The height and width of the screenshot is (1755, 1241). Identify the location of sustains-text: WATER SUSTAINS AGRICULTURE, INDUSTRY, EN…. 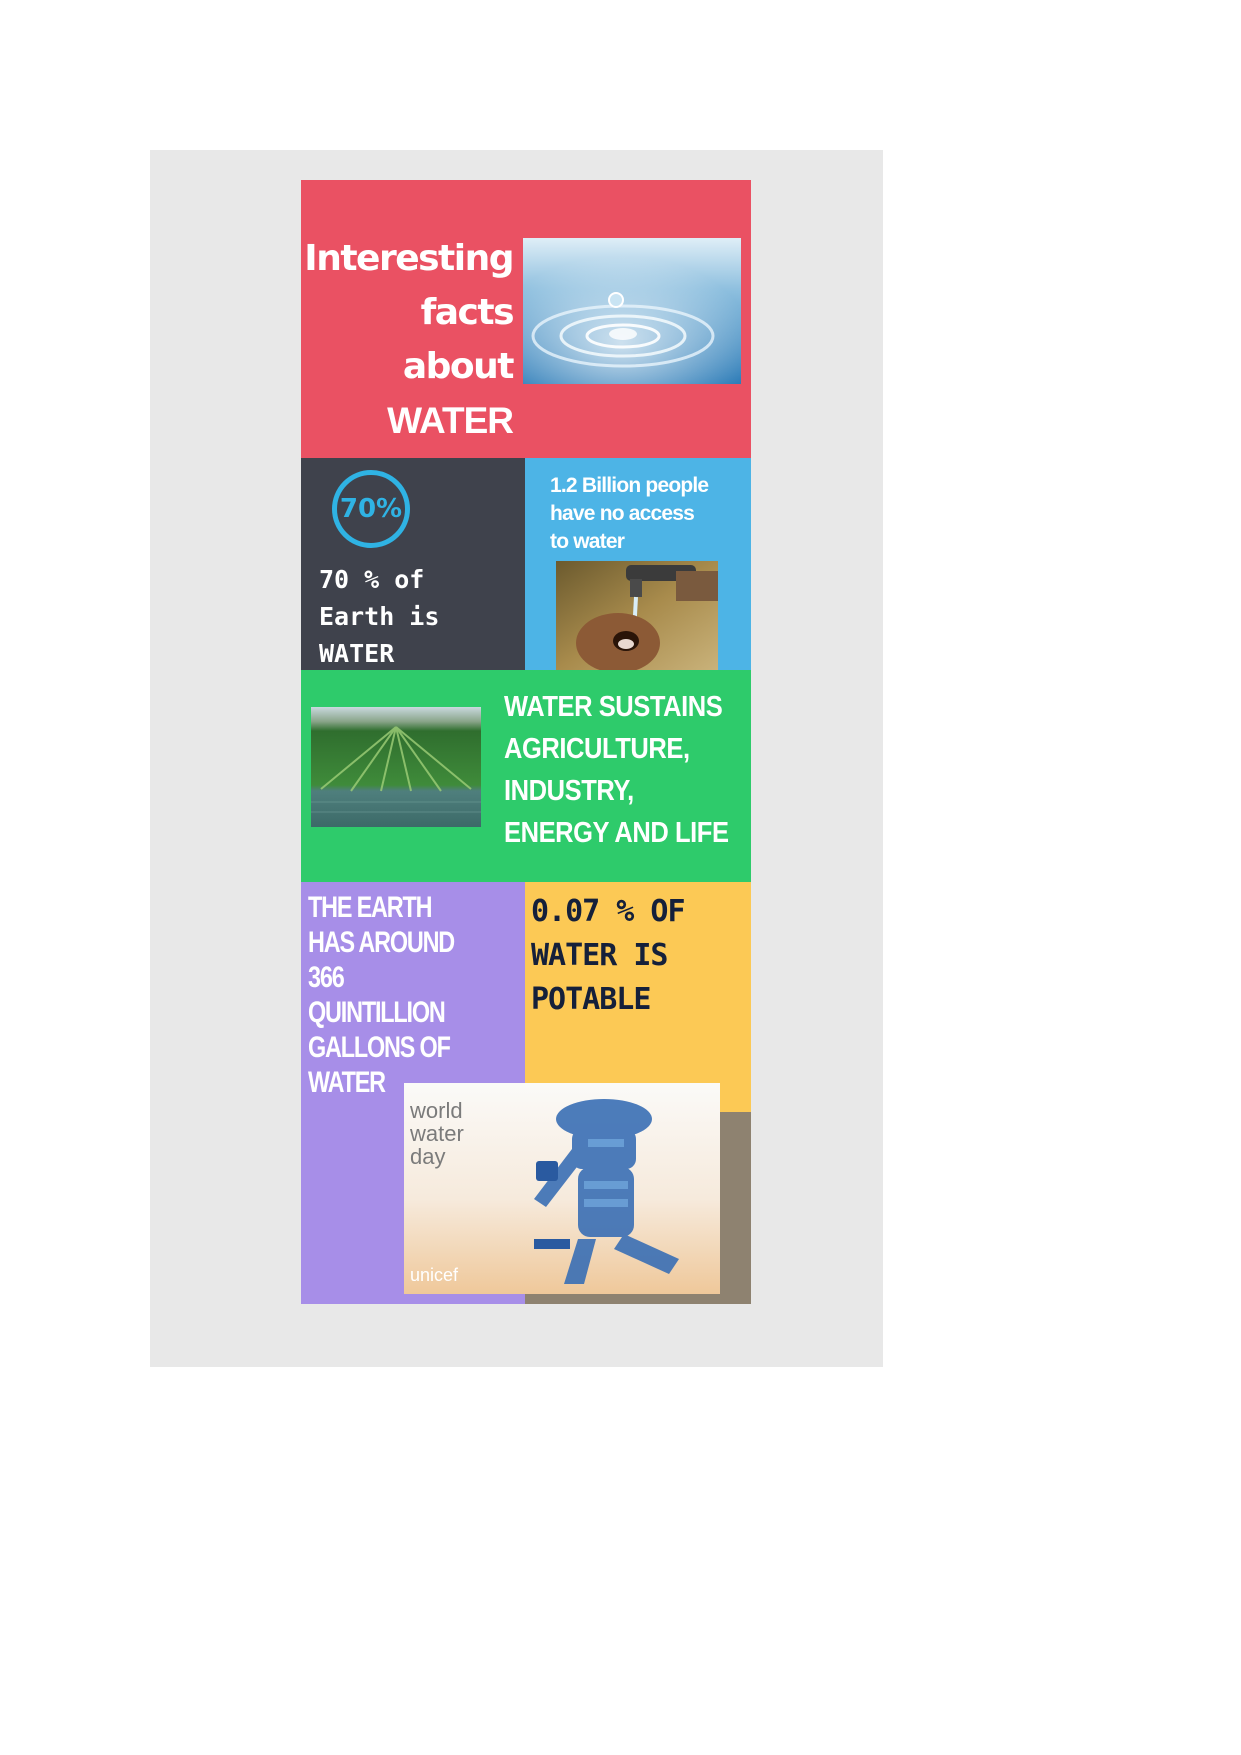
(627, 770).